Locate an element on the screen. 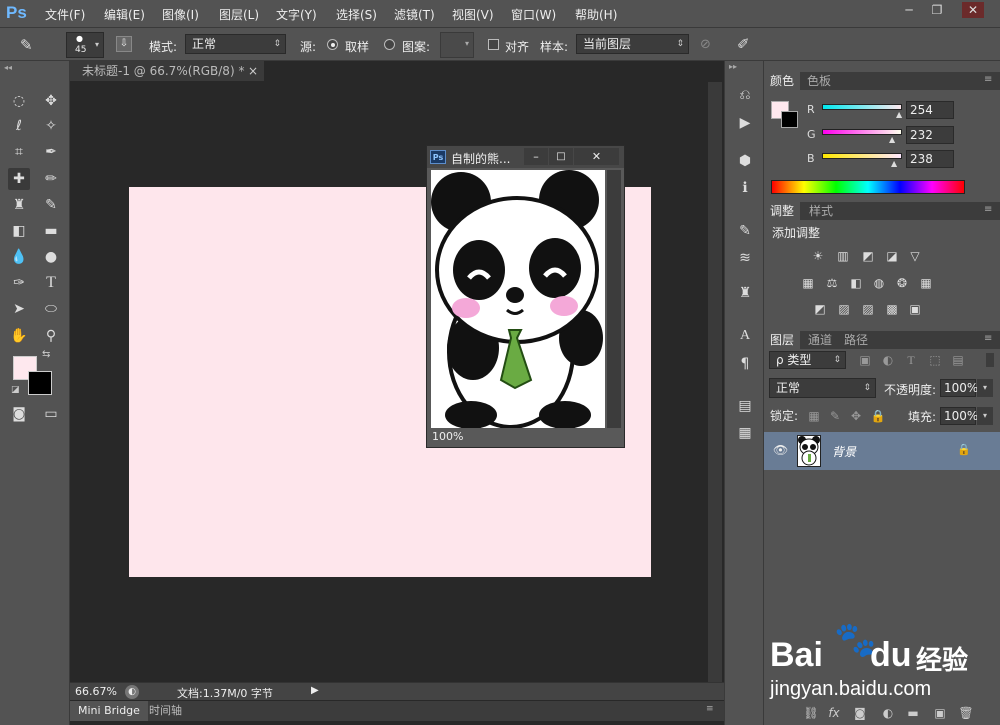  new-group-icon: ▬ is located at coordinates (913, 713).